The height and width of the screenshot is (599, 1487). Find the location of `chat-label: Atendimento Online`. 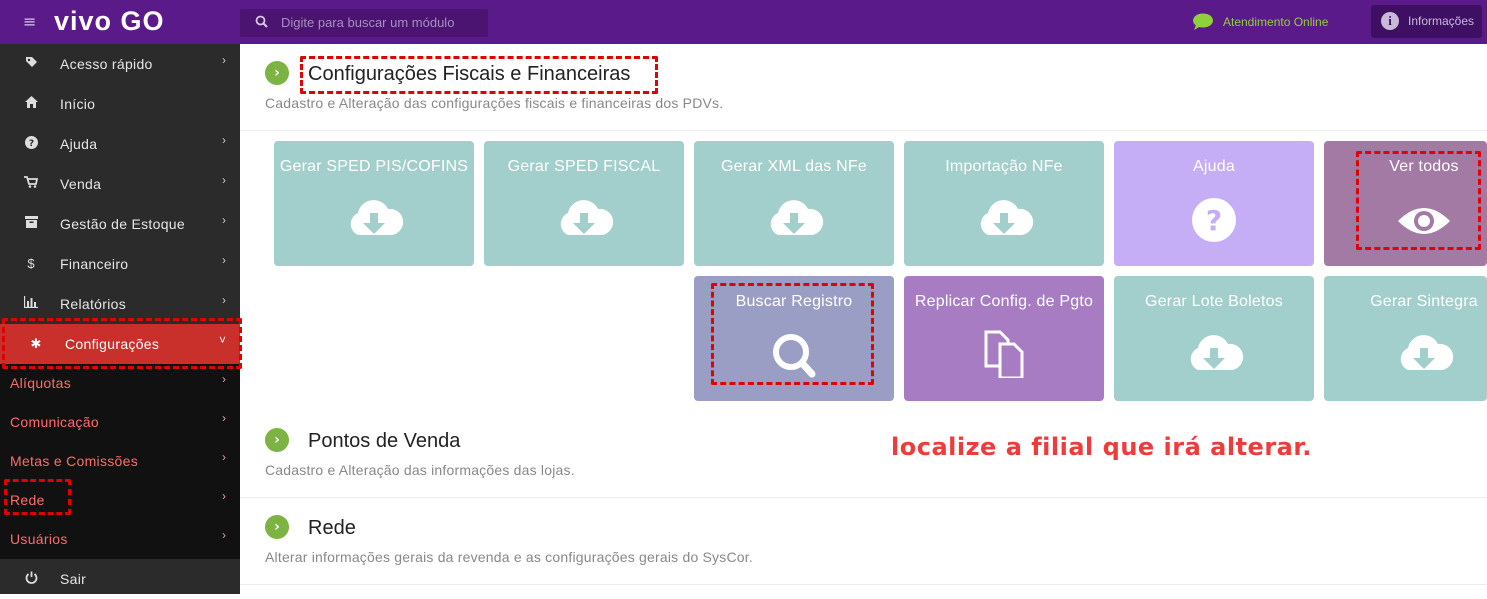

chat-label: Atendimento Online is located at coordinates (1276, 22).